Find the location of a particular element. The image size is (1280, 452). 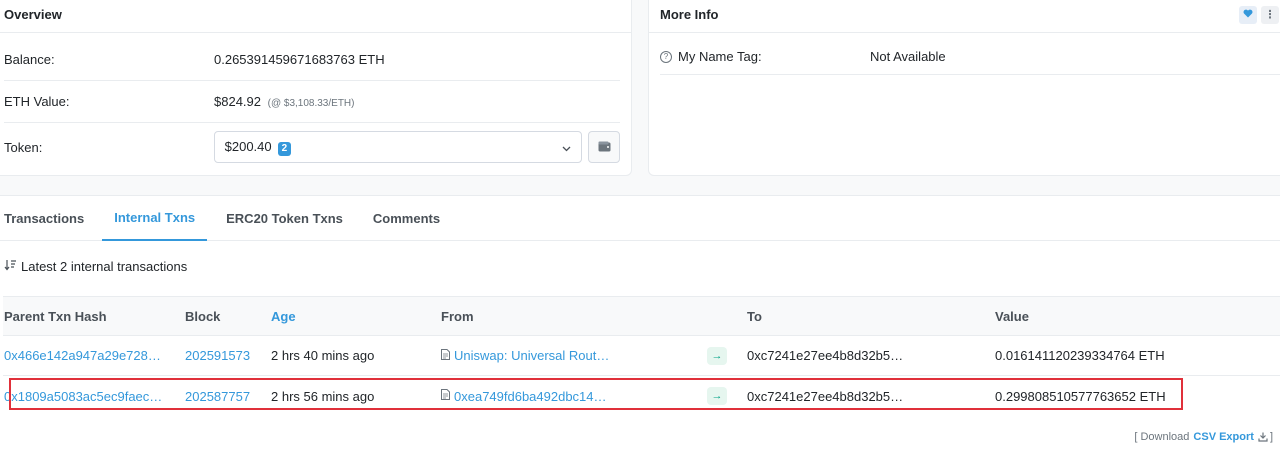

token-dropdown: $200.40 2 is located at coordinates (398, 147).